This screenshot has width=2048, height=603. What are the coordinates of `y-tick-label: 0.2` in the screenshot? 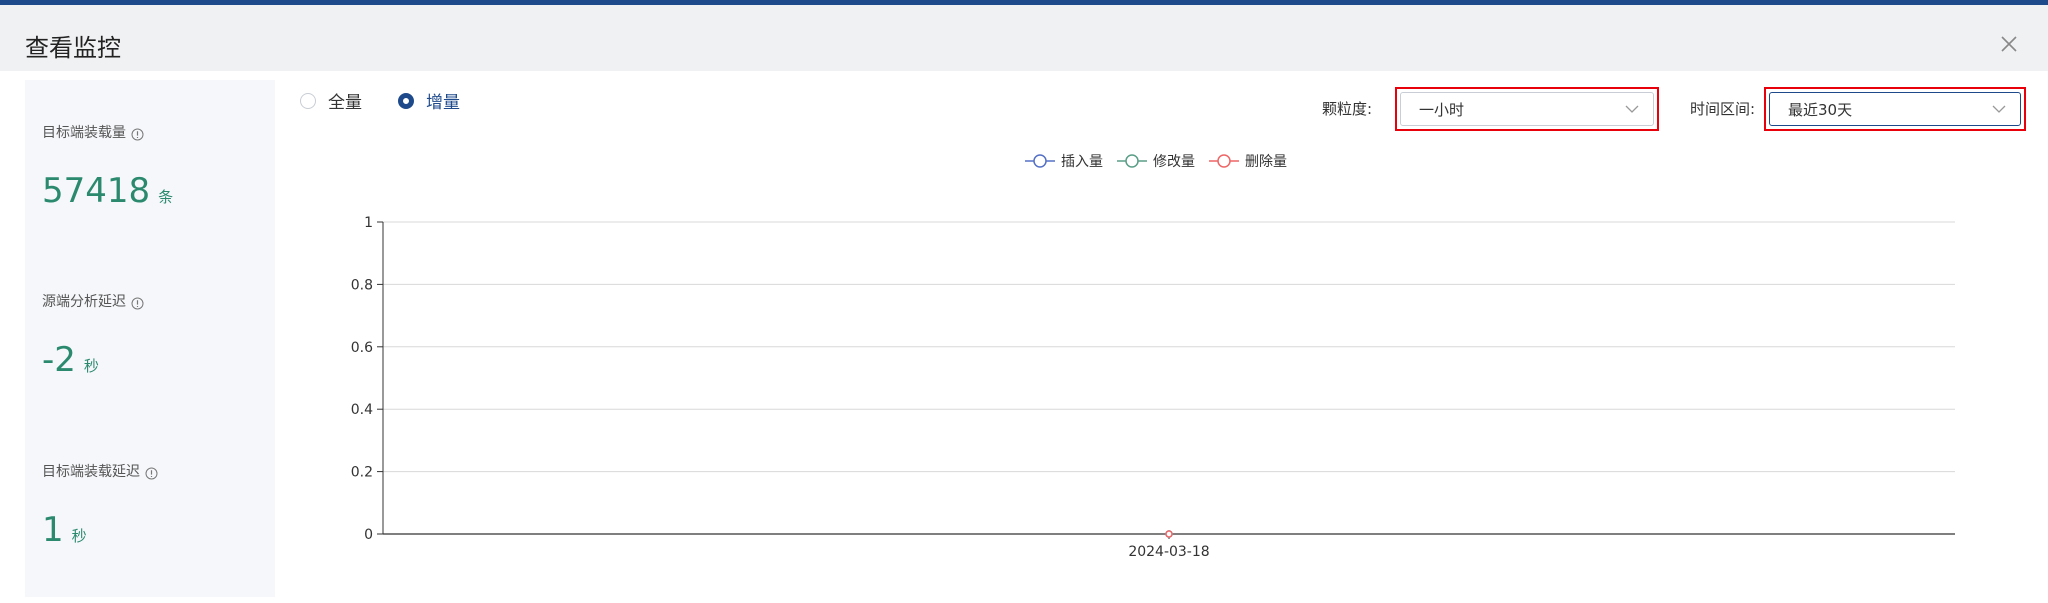 It's located at (362, 473).